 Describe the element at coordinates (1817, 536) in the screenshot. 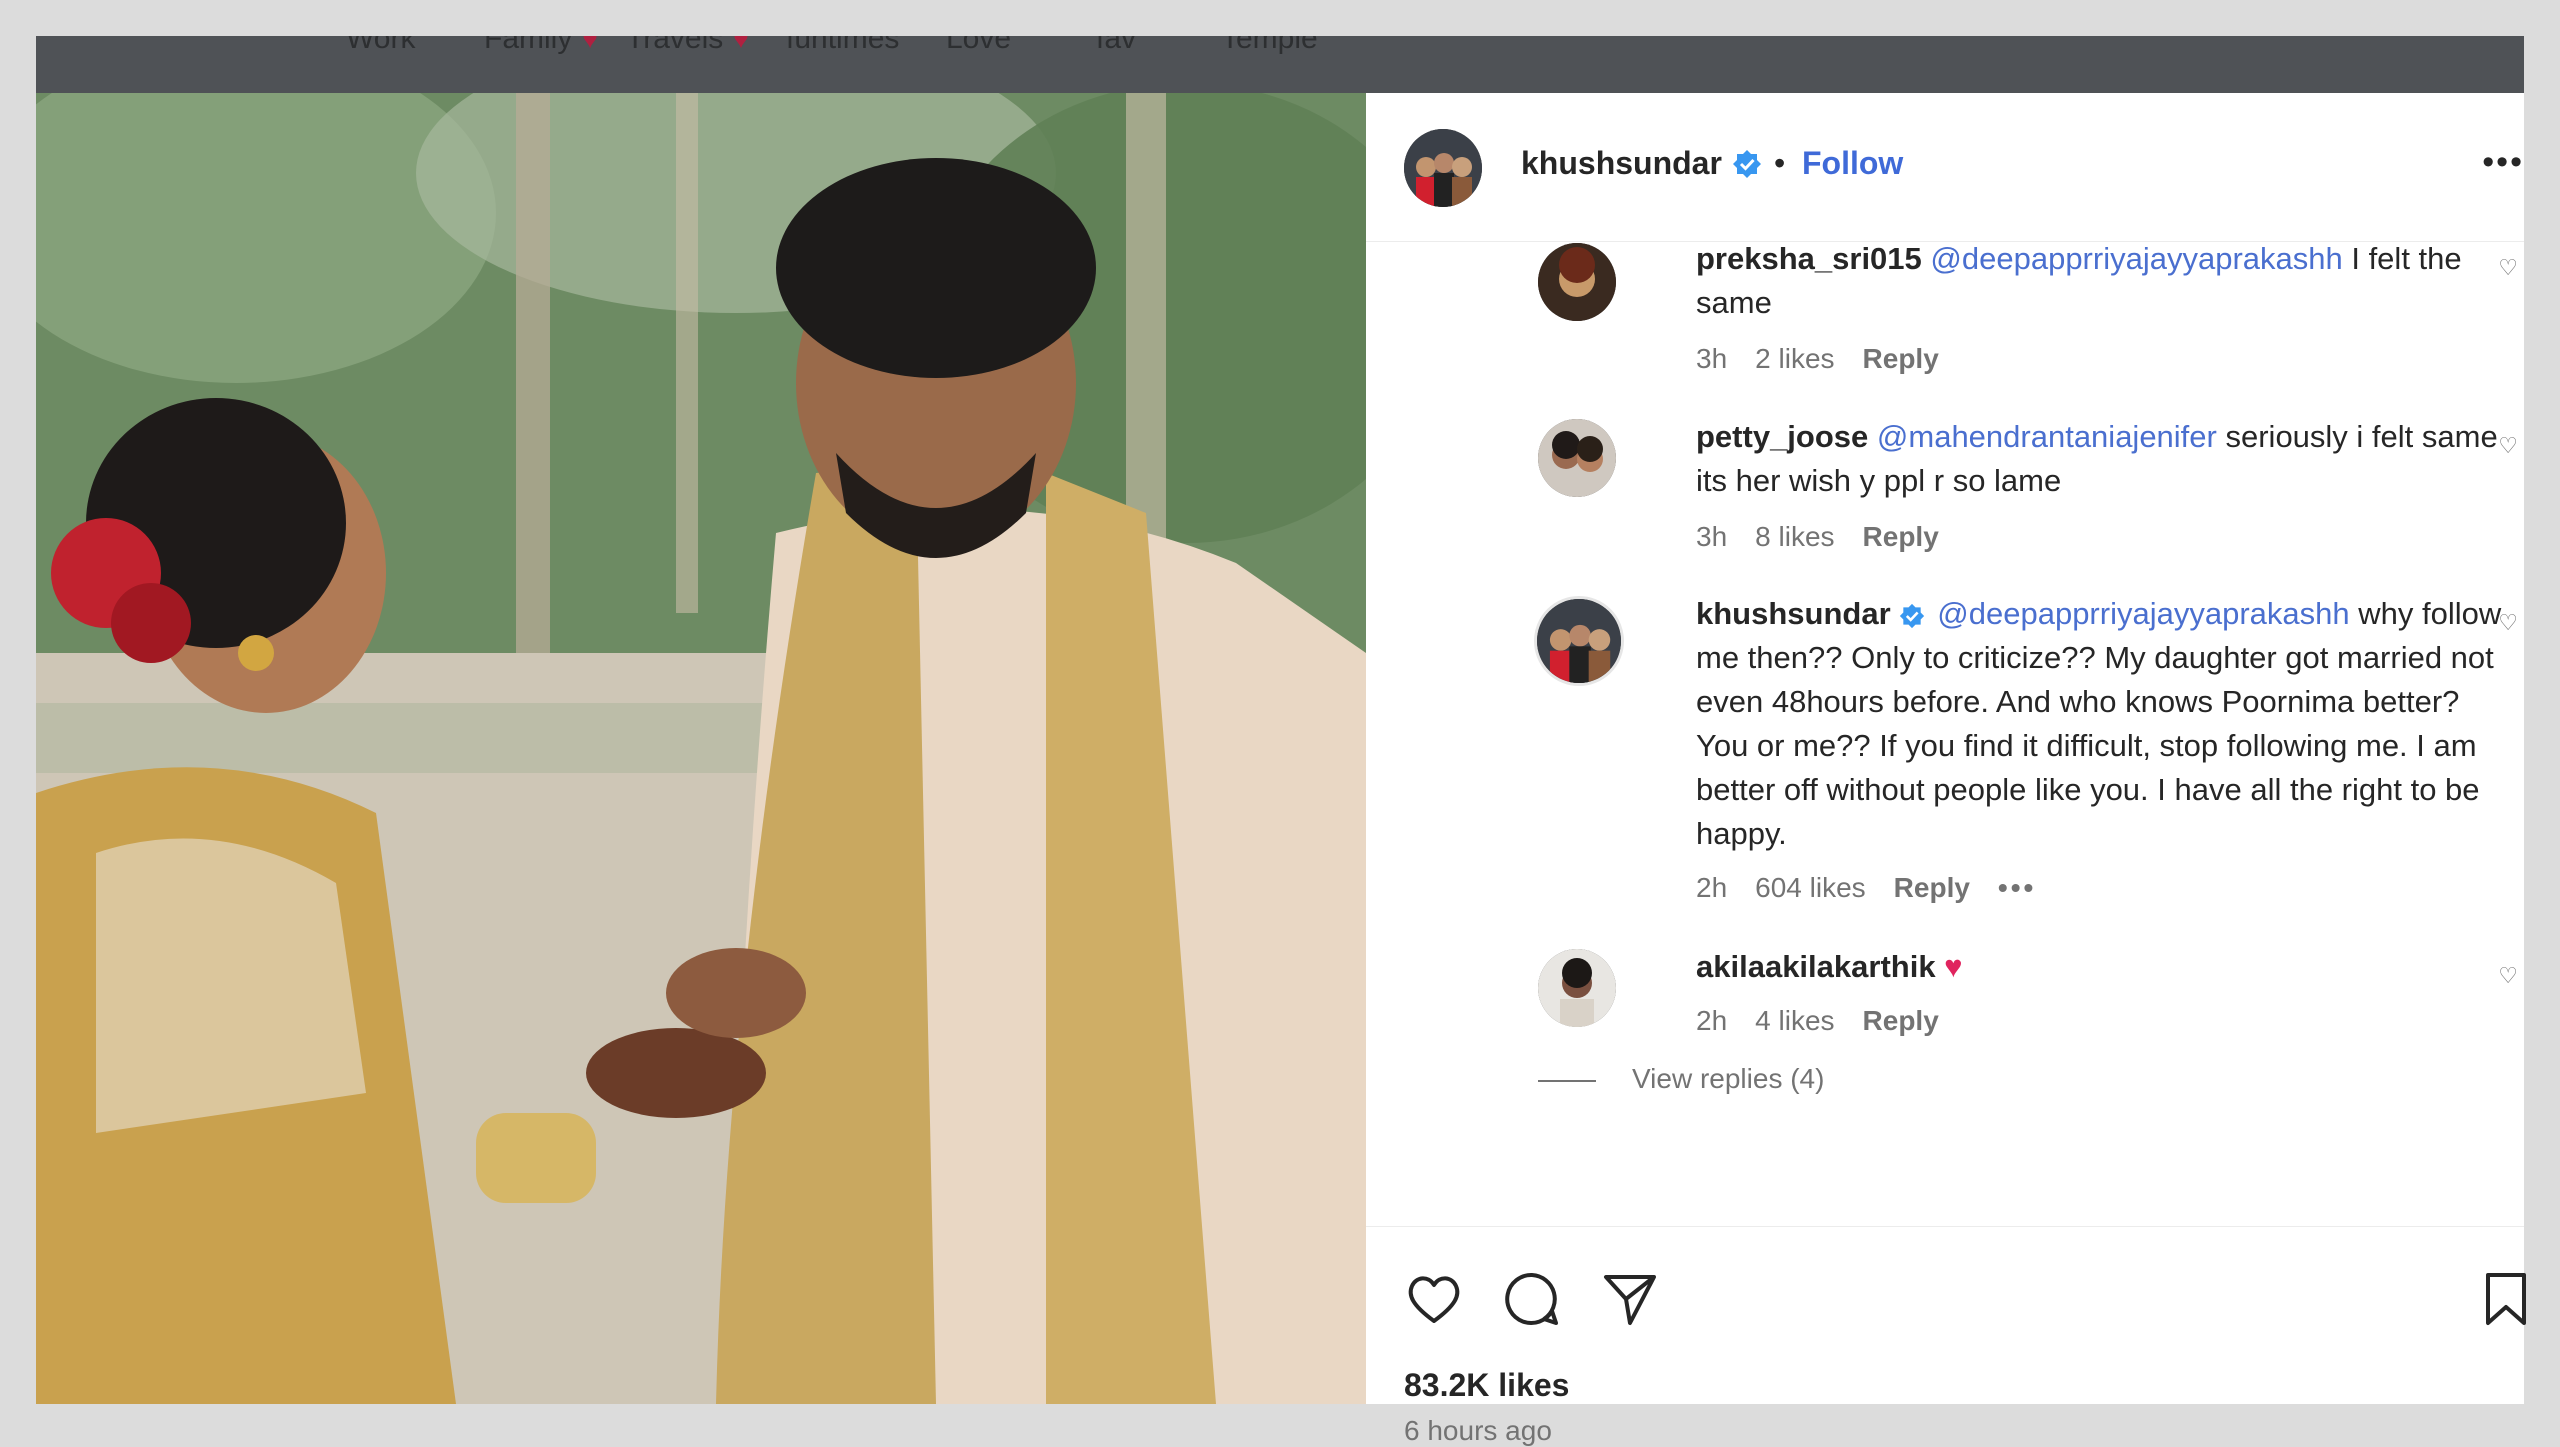

I see `comment-meta: 3h 8 likes Reply` at that location.